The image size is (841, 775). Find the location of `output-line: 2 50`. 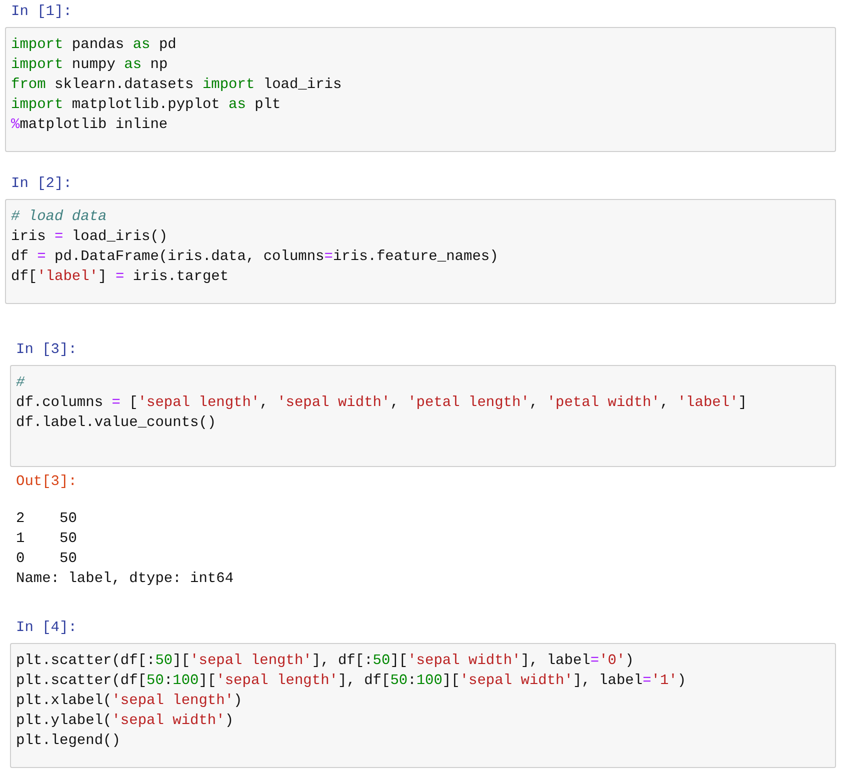

output-line: 2 50 is located at coordinates (46, 519).